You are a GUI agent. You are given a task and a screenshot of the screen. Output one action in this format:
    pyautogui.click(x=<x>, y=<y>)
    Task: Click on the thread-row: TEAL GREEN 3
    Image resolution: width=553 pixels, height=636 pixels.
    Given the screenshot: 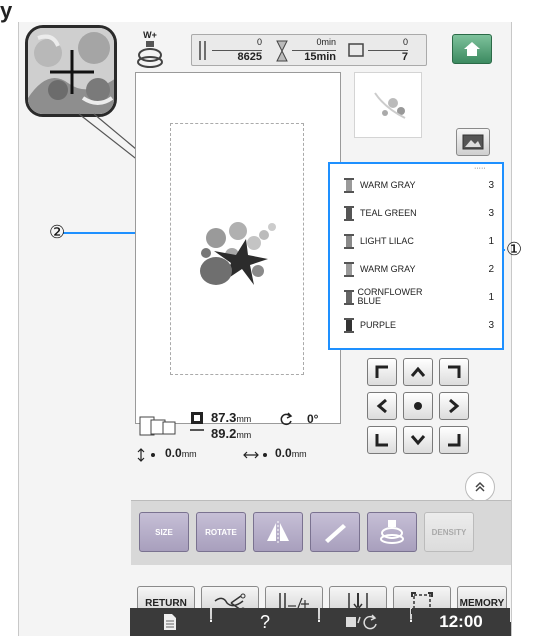 What is the action you would take?
    pyautogui.click(x=419, y=213)
    